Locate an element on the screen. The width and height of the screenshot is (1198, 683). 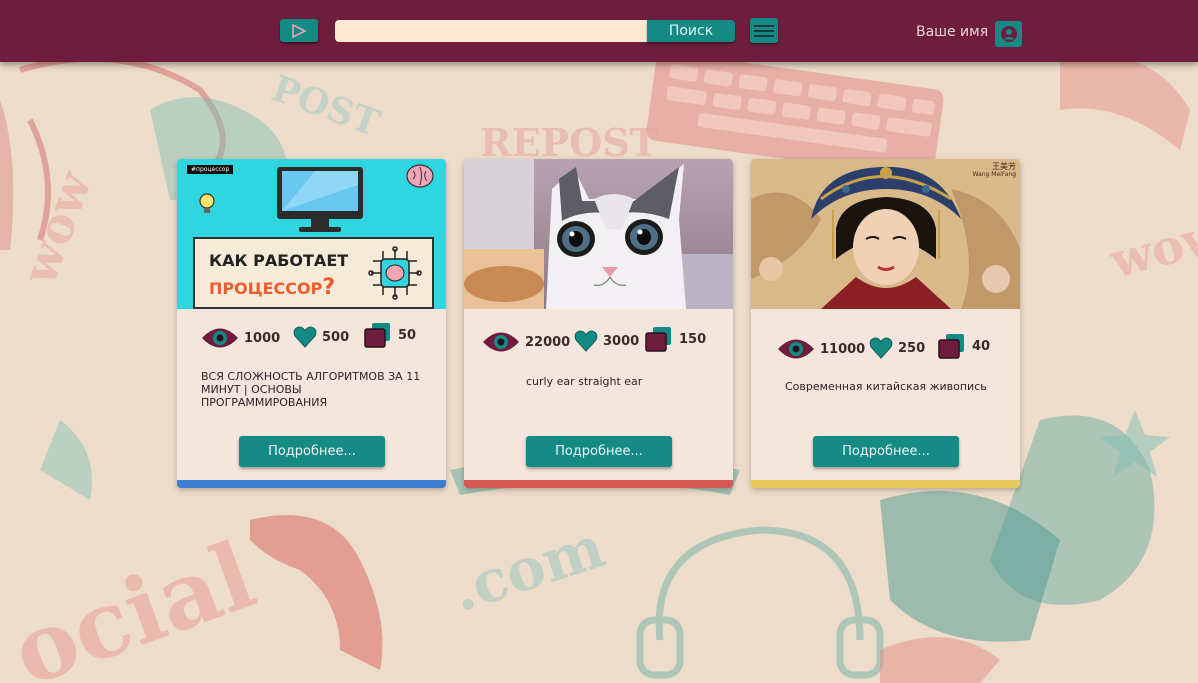
post-thumbnail is located at coordinates (598, 234).